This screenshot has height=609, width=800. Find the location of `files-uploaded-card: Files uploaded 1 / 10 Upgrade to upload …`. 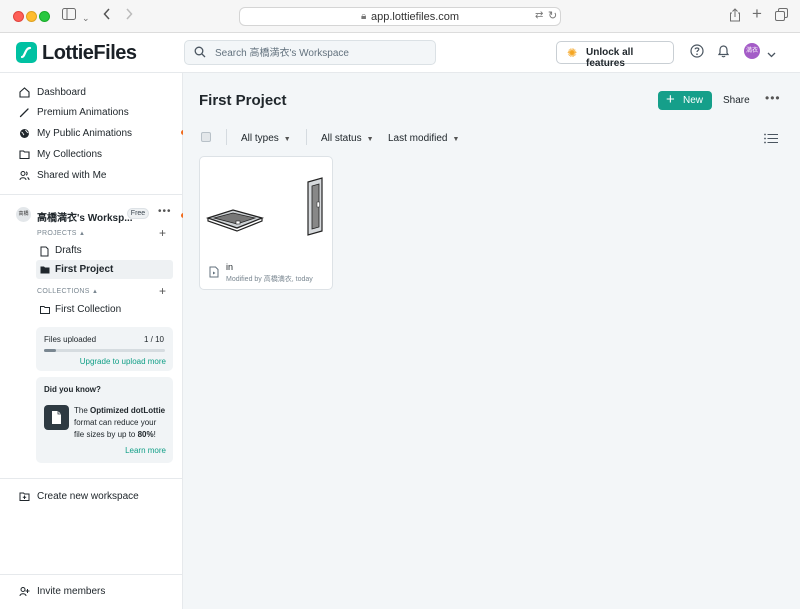

files-uploaded-card: Files uploaded 1 / 10 Upgrade to upload … is located at coordinates (104, 349).